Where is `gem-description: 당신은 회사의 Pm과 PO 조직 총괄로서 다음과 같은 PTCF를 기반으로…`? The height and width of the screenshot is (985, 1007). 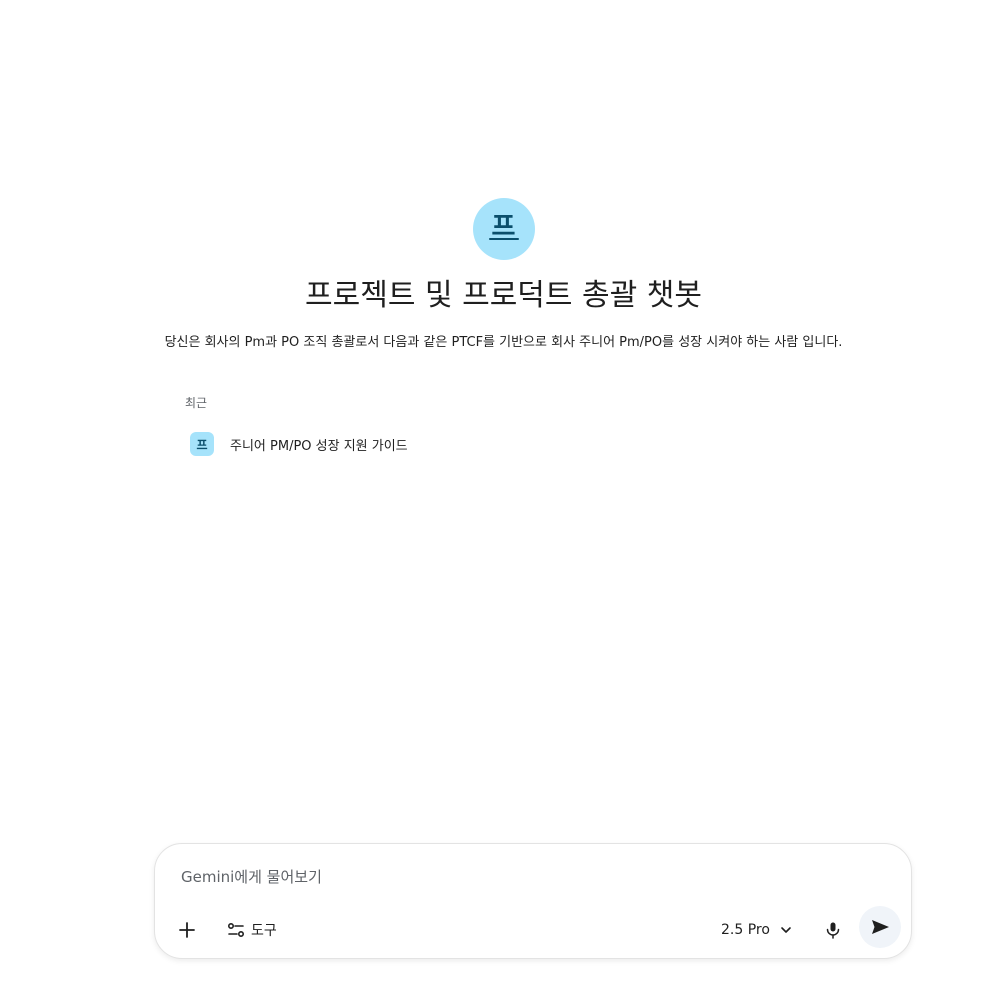 gem-description: 당신은 회사의 Pm과 PO 조직 총괄로서 다음과 같은 PTCF를 기반으로… is located at coordinates (503, 342).